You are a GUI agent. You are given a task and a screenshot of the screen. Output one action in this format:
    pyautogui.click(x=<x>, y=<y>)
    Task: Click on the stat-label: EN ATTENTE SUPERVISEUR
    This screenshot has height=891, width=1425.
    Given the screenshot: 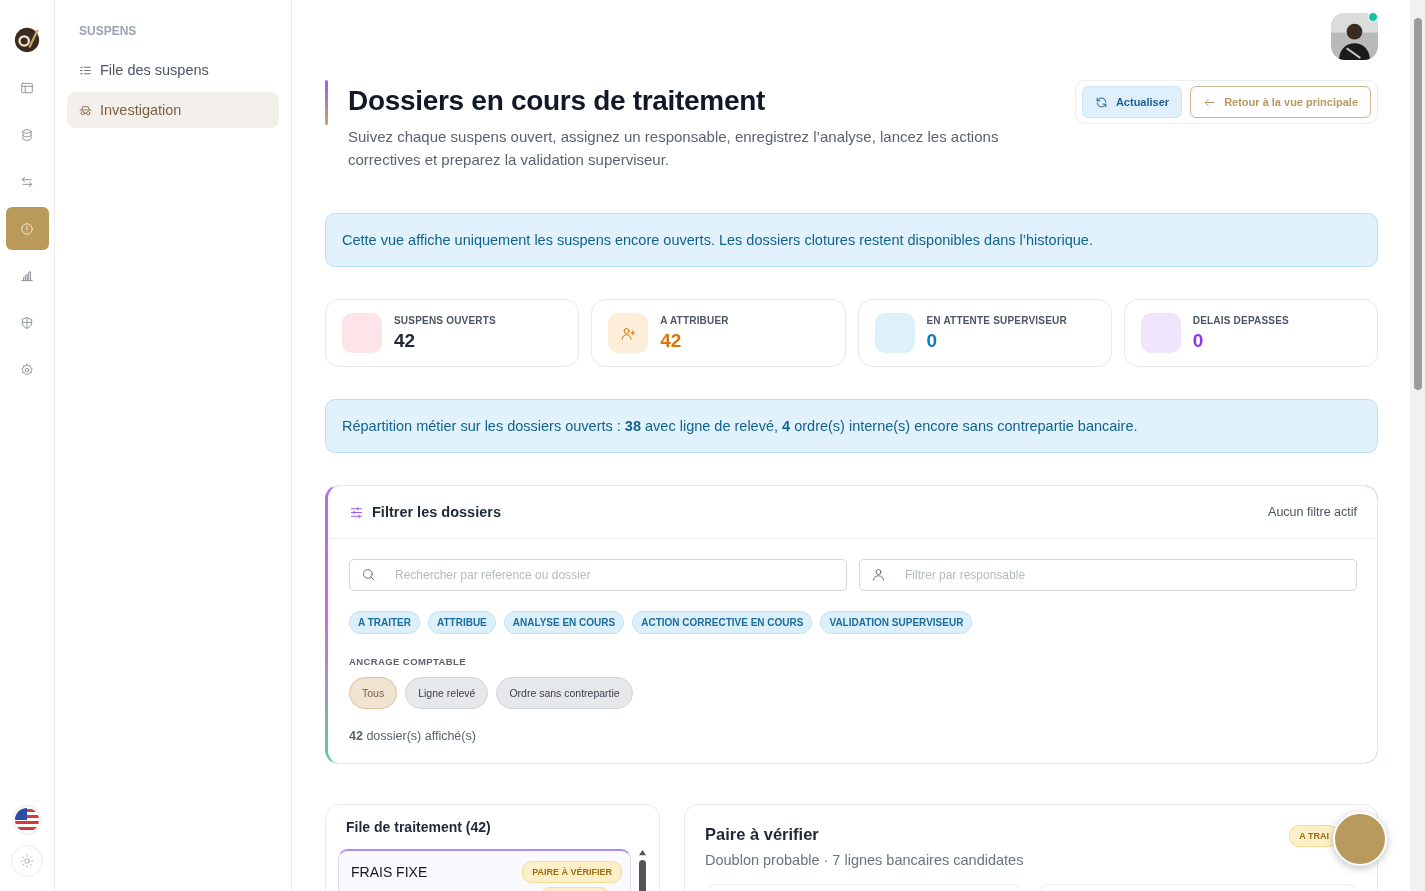 What is the action you would take?
    pyautogui.click(x=996, y=320)
    